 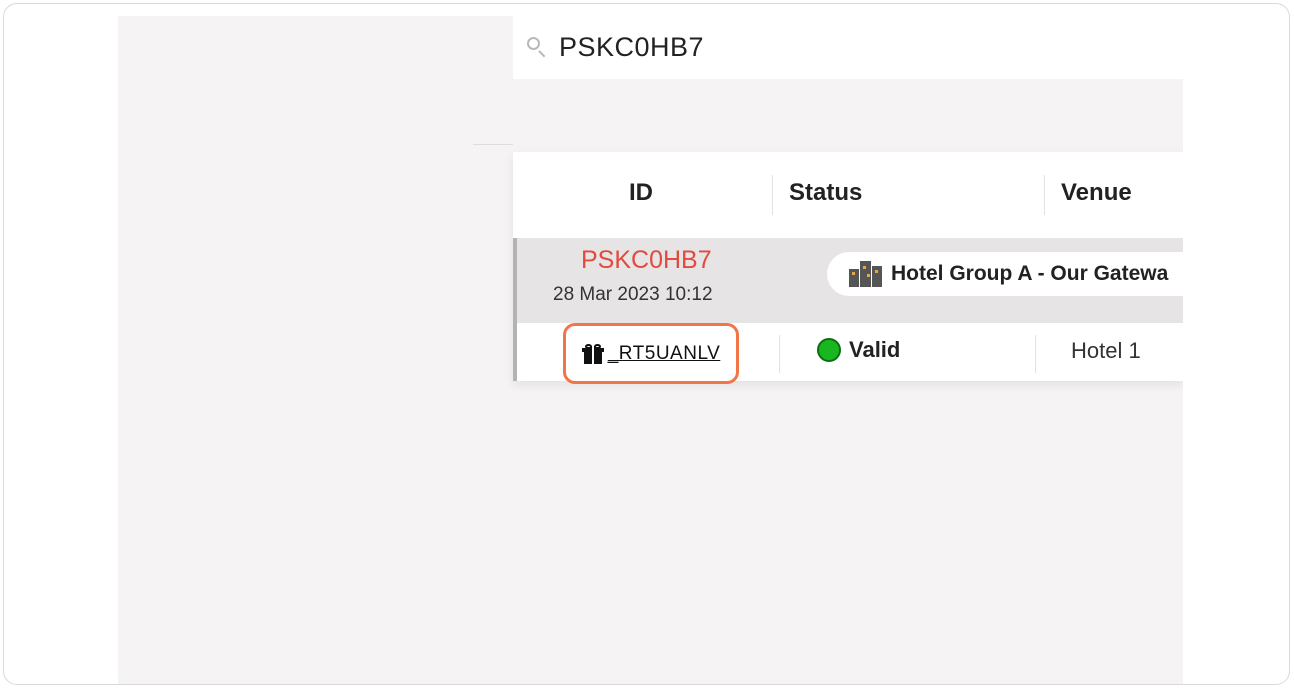 I want to click on venue-cell: Hotel 1, so click(x=1106, y=350).